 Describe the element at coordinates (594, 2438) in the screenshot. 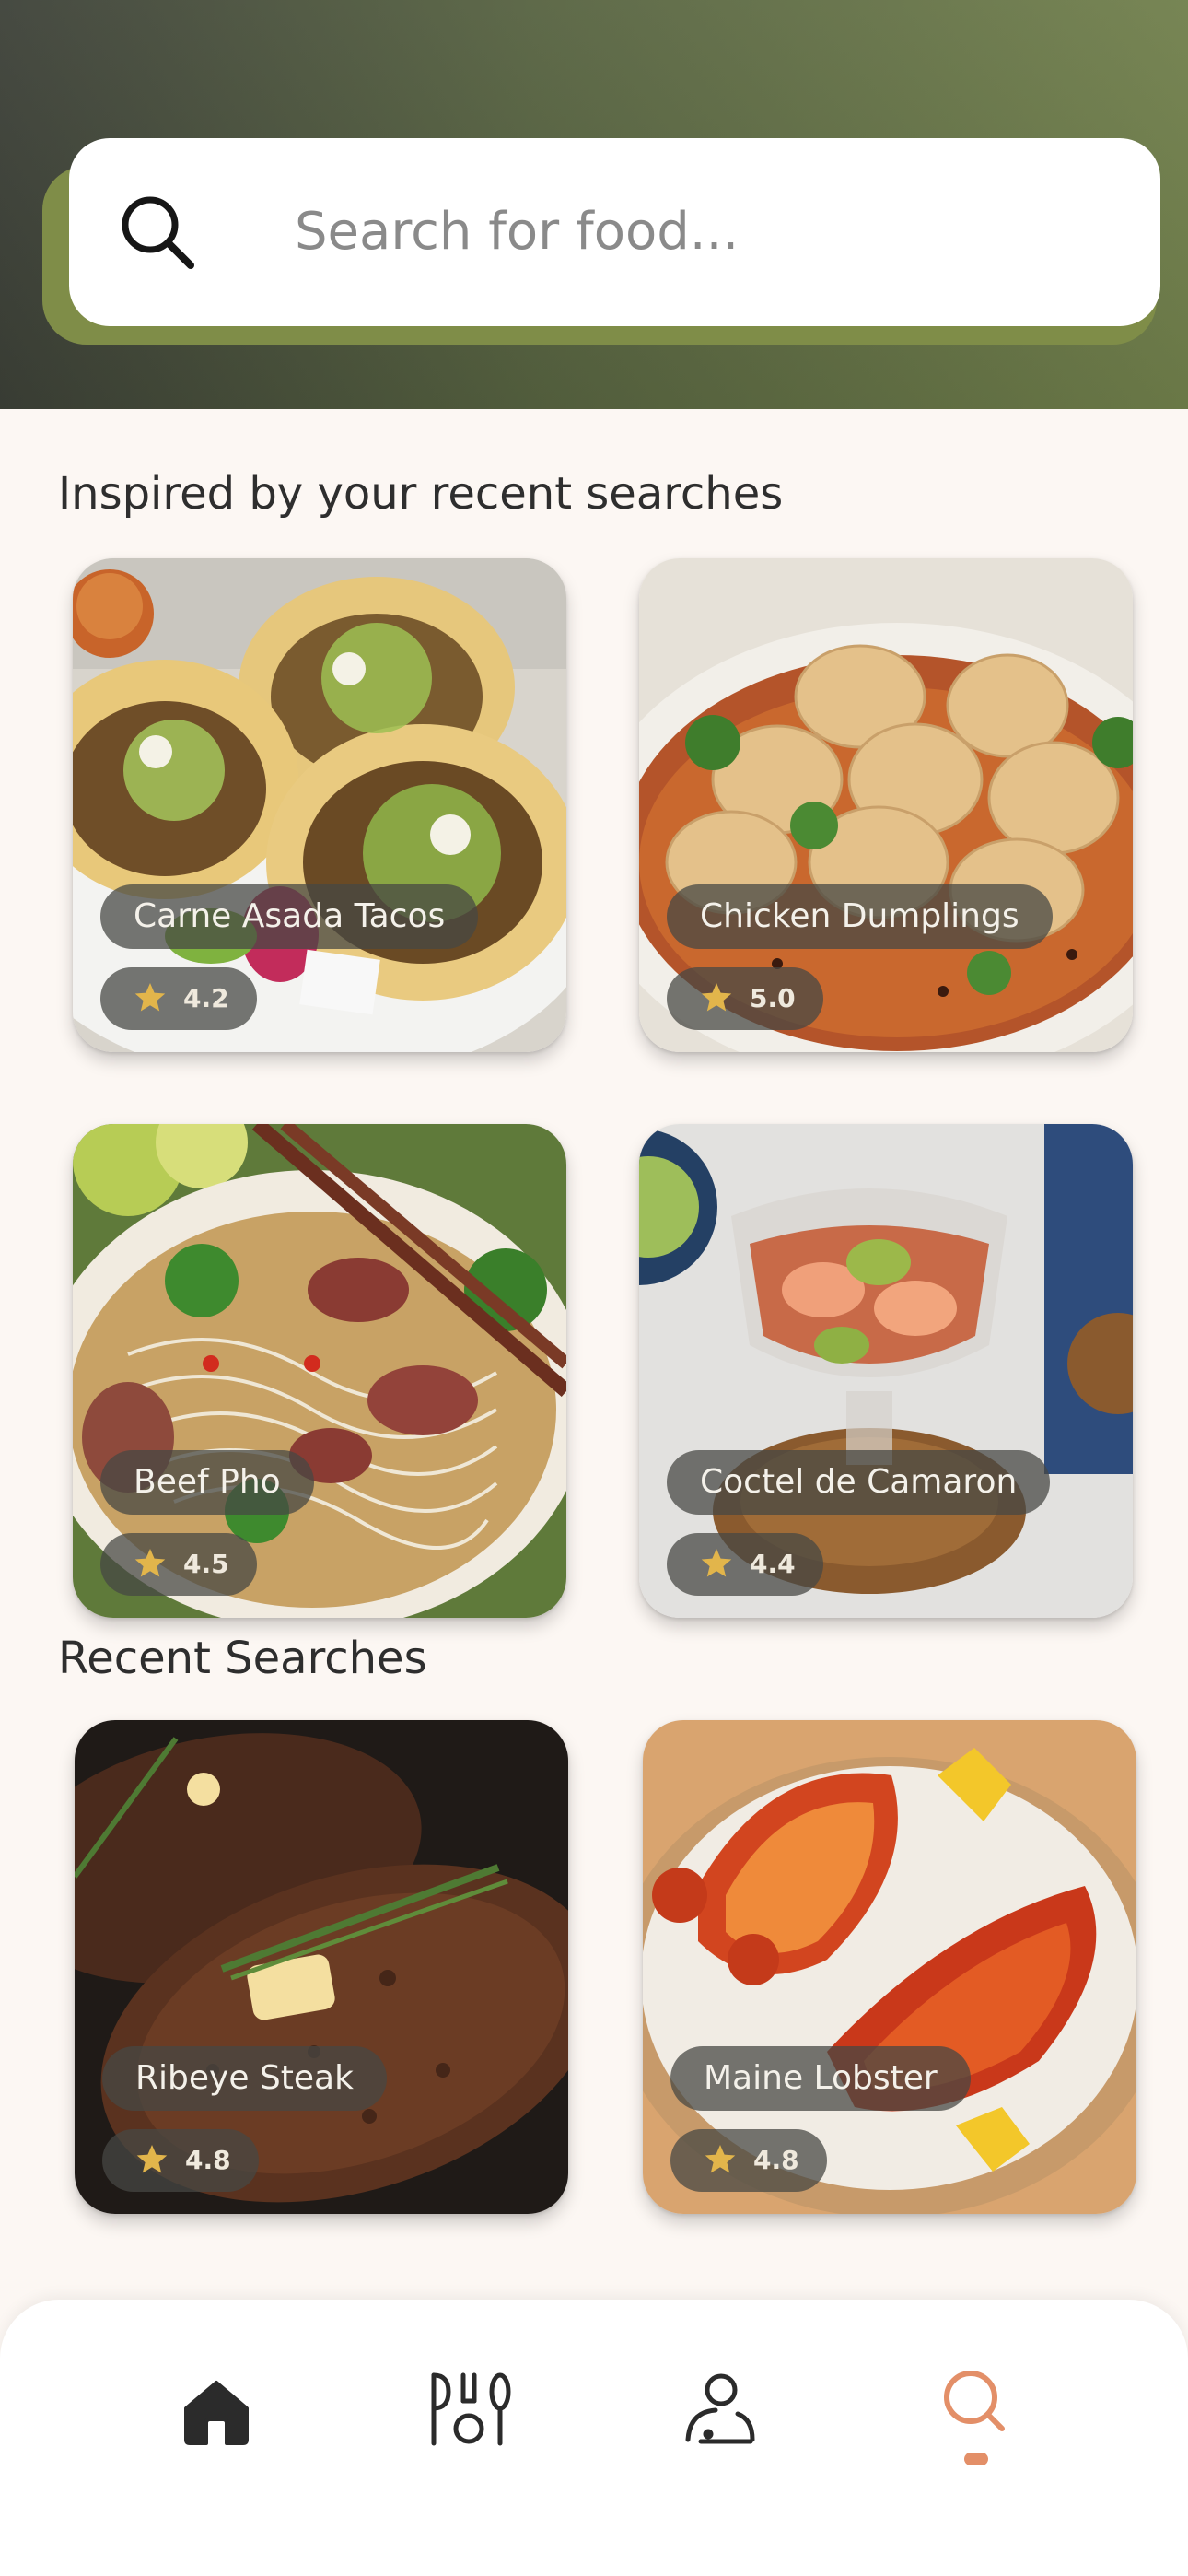

I see `bottom-navigation-bar` at that location.